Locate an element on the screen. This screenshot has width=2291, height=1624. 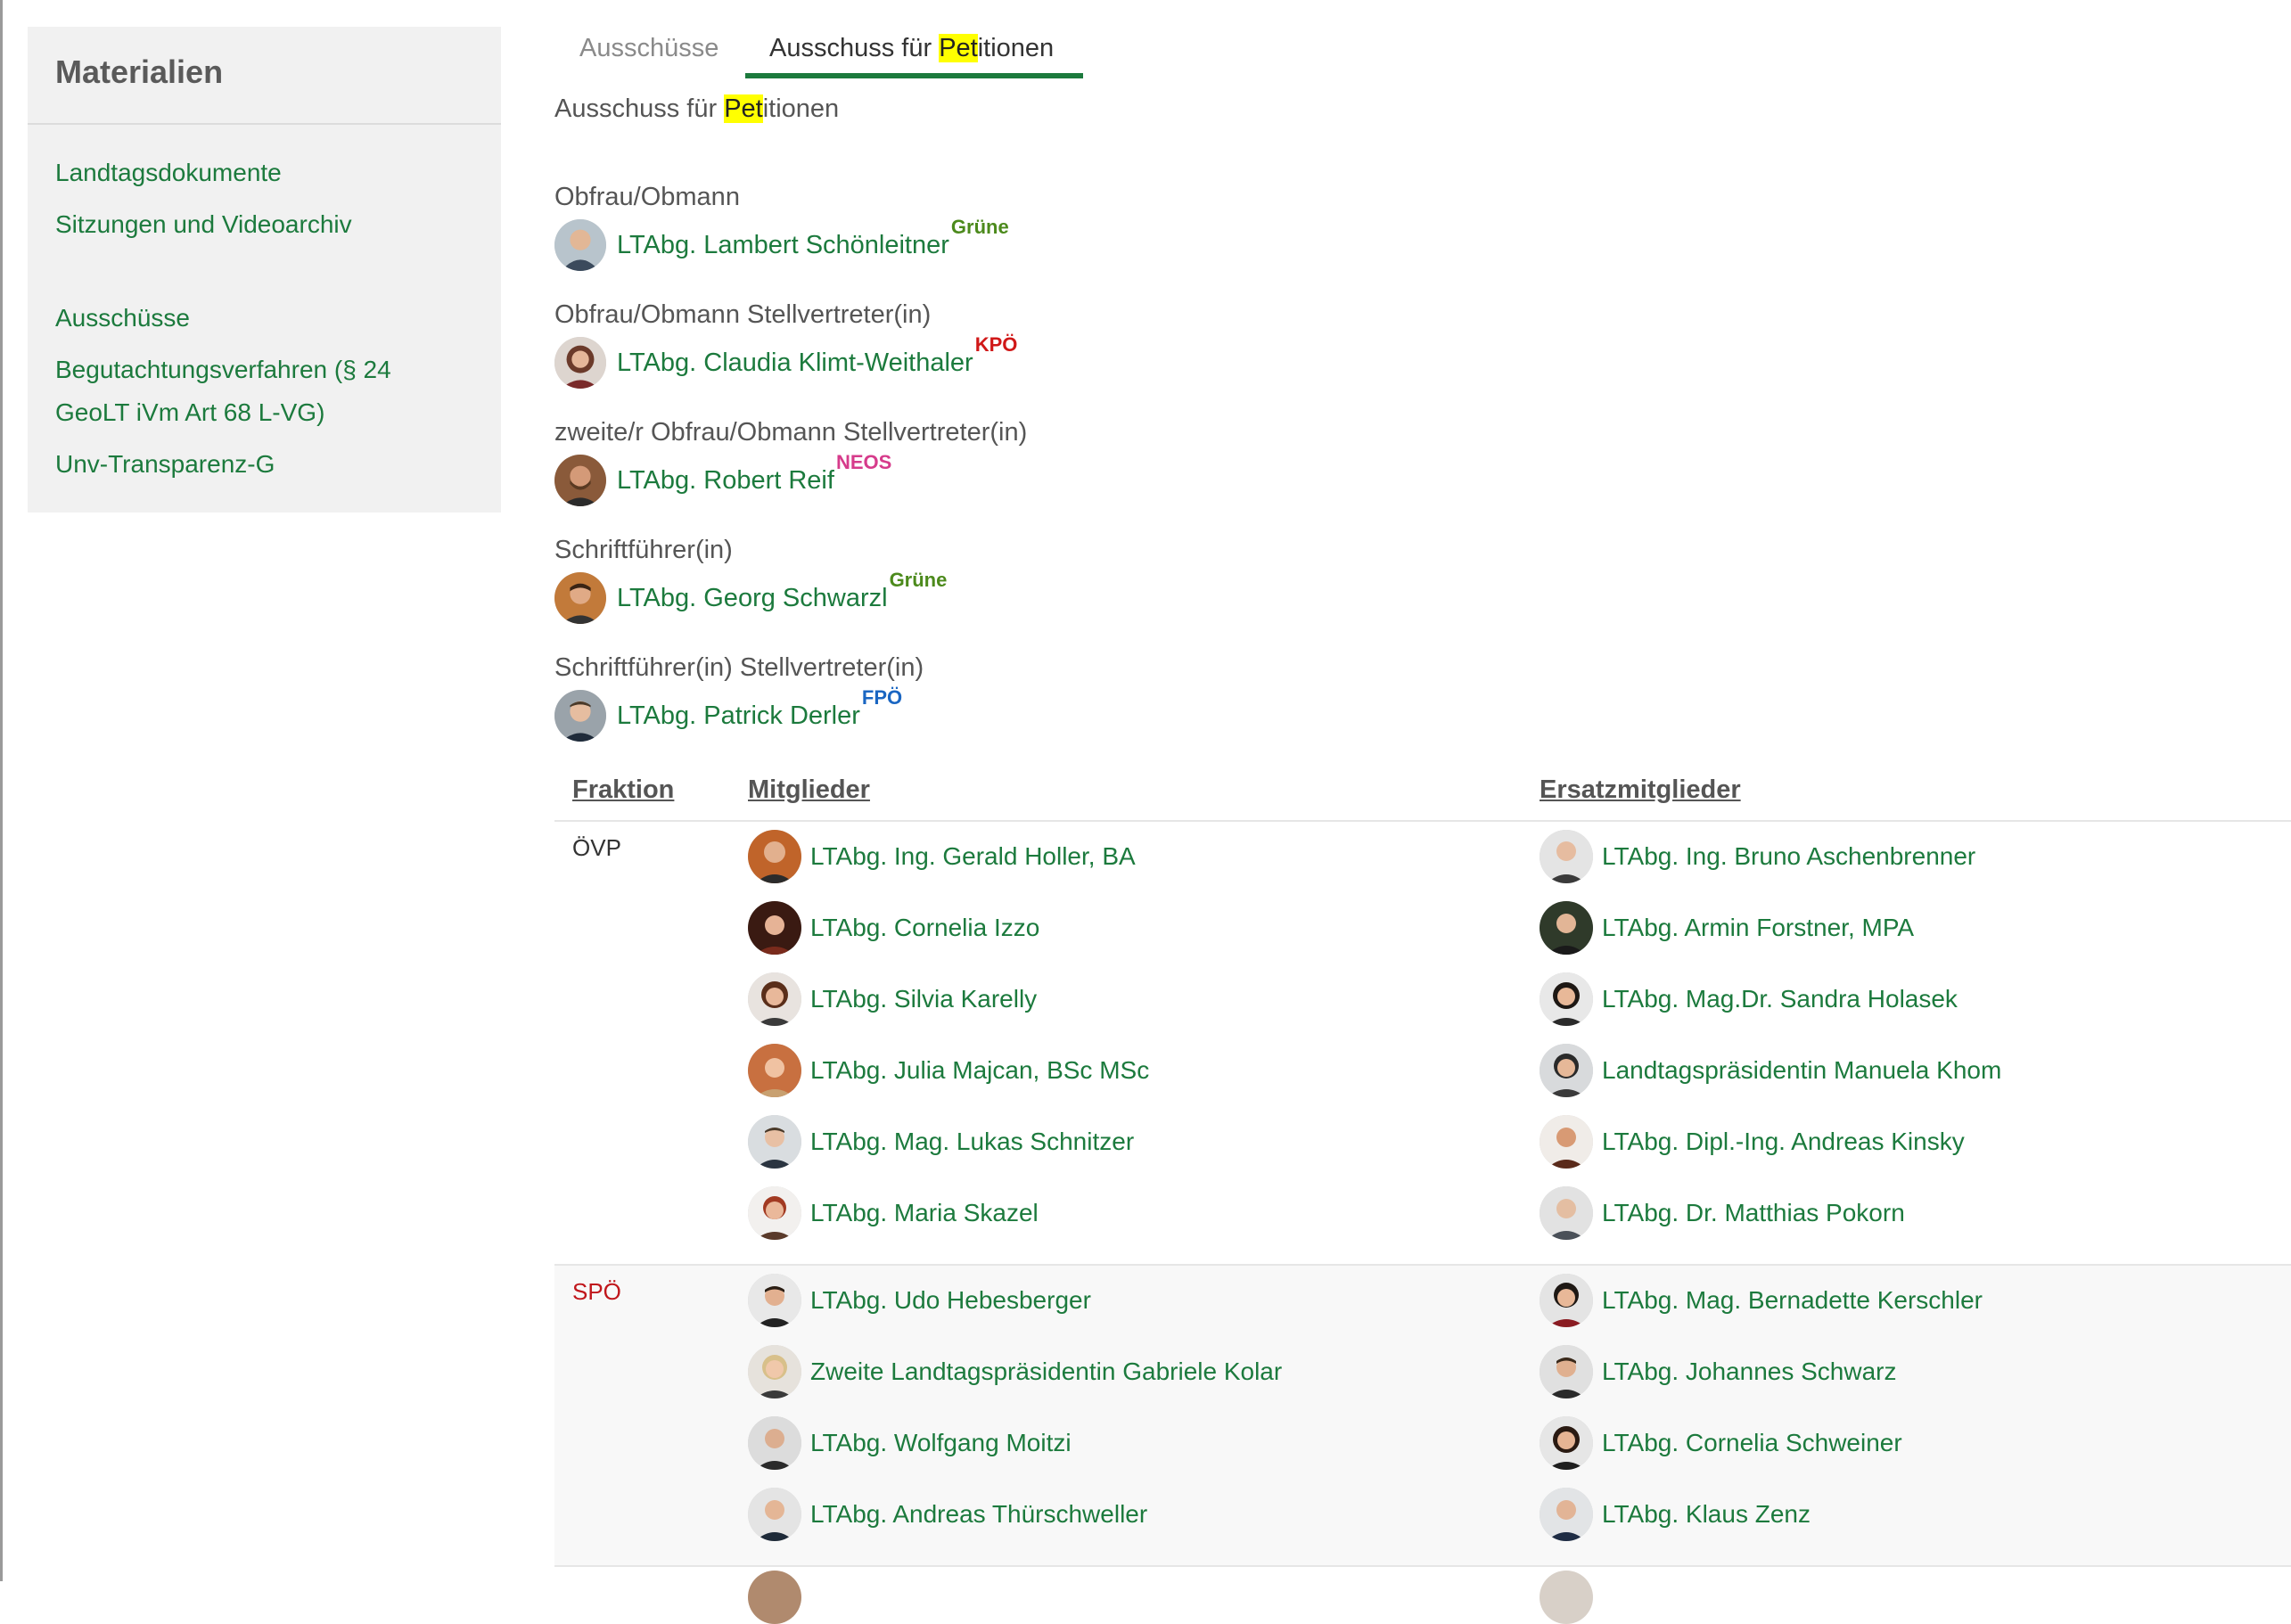
member-name: LTAbg. Johannes Schwarz is located at coordinates (1749, 1371).